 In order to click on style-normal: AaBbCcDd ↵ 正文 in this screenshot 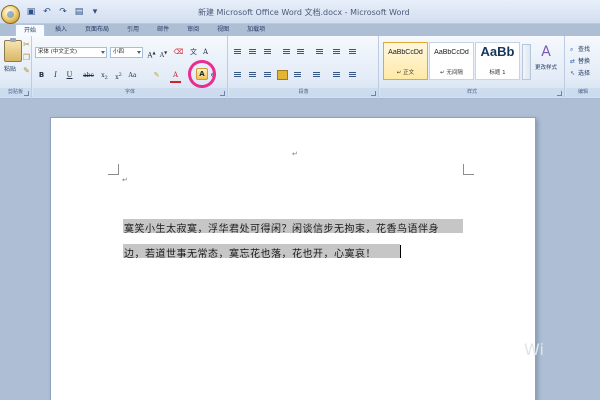, I will do `click(405, 61)`.